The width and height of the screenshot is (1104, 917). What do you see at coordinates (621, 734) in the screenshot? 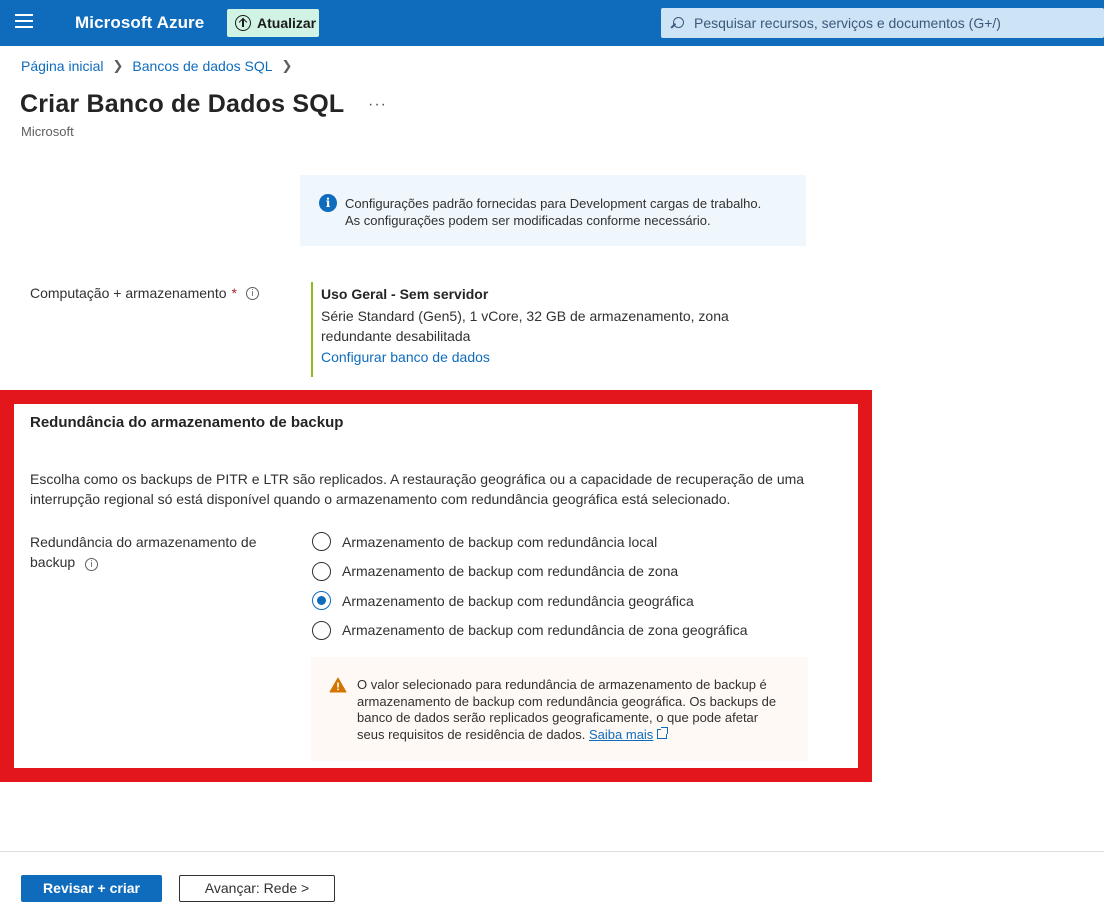
I see `learn-more-link: Saiba mais` at bounding box center [621, 734].